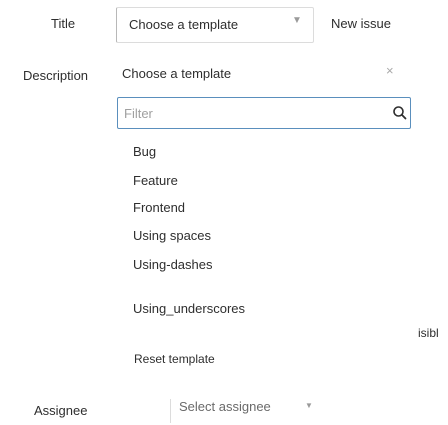  What do you see at coordinates (159, 207) in the screenshot?
I see `template-option-frontend: Frontend` at bounding box center [159, 207].